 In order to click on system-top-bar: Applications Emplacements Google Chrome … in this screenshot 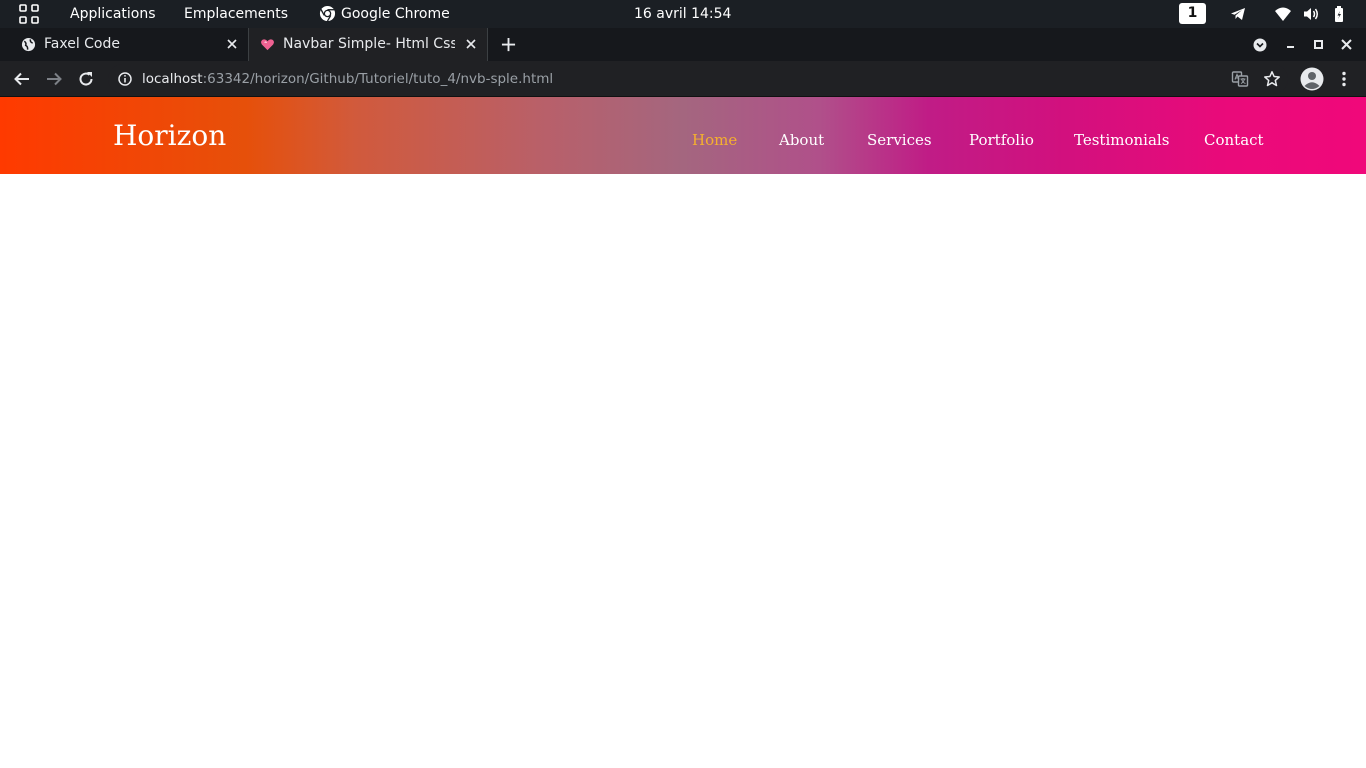, I will do `click(683, 14)`.